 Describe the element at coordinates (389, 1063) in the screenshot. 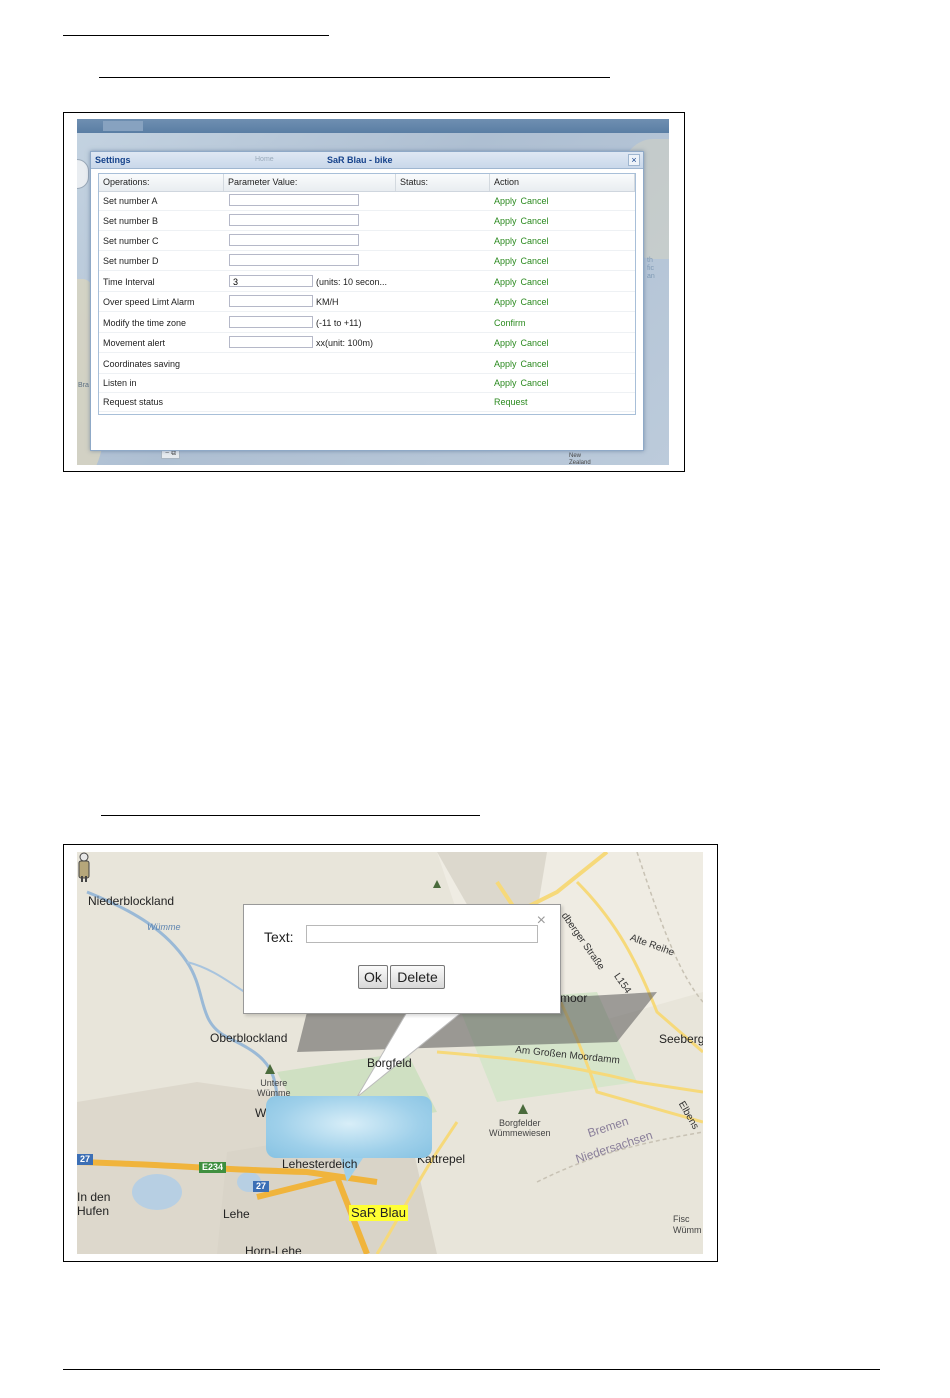

I see `map-label-borgfeld: Borgfeld` at that location.